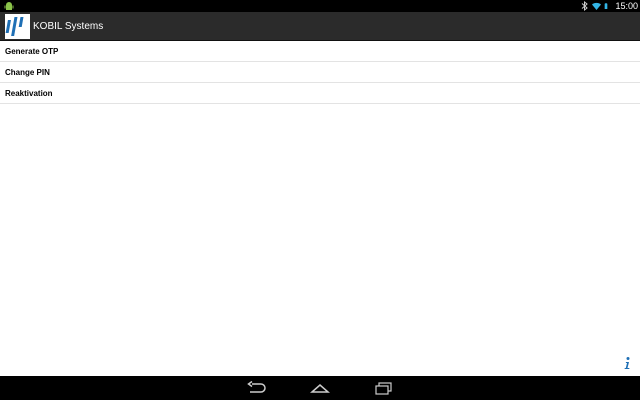 This screenshot has width=640, height=400. I want to click on app-bar: KOBIL Systems, so click(320, 26).